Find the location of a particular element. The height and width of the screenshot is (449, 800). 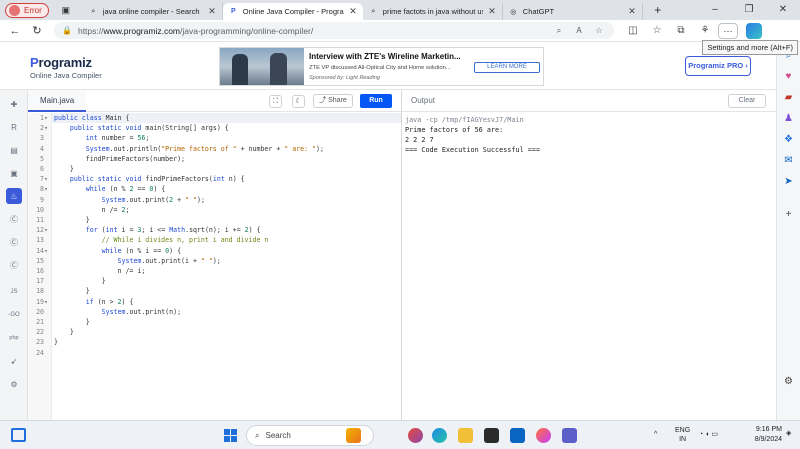

minimize-icon: – is located at coordinates (715, 10).